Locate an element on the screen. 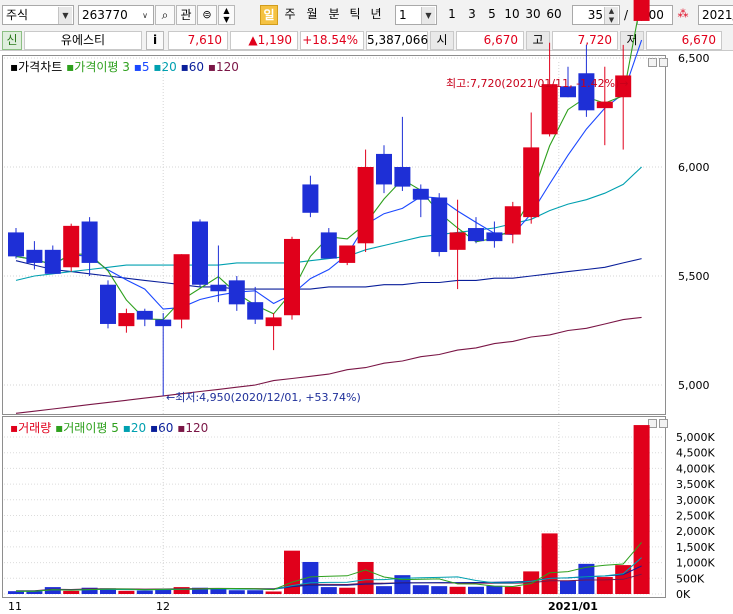  volume-tick-label: 3,000K is located at coordinates (695, 500).